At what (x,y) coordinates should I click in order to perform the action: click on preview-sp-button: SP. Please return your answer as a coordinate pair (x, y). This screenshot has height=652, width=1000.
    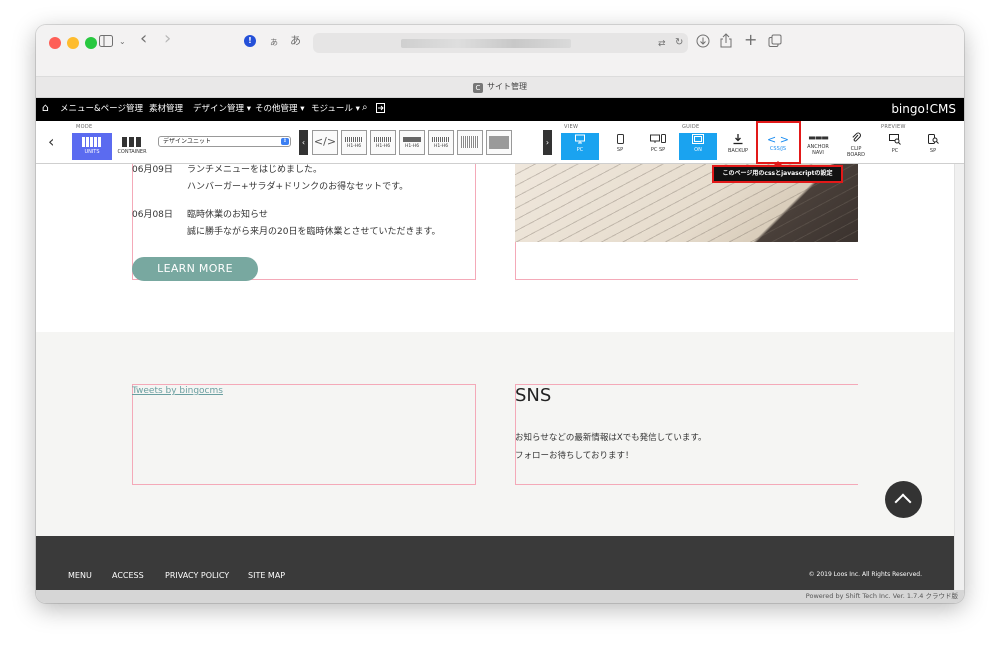
    Looking at the image, I should click on (933, 146).